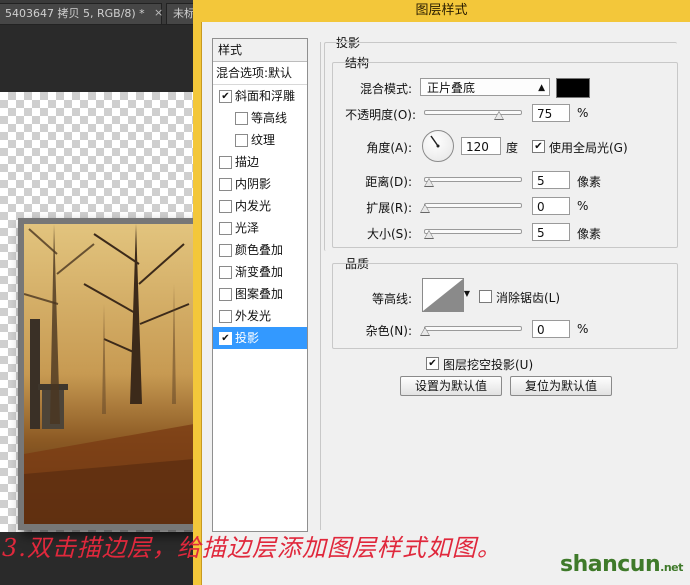  Describe the element at coordinates (485, 296) in the screenshot. I see `antialias-checkbox` at that location.